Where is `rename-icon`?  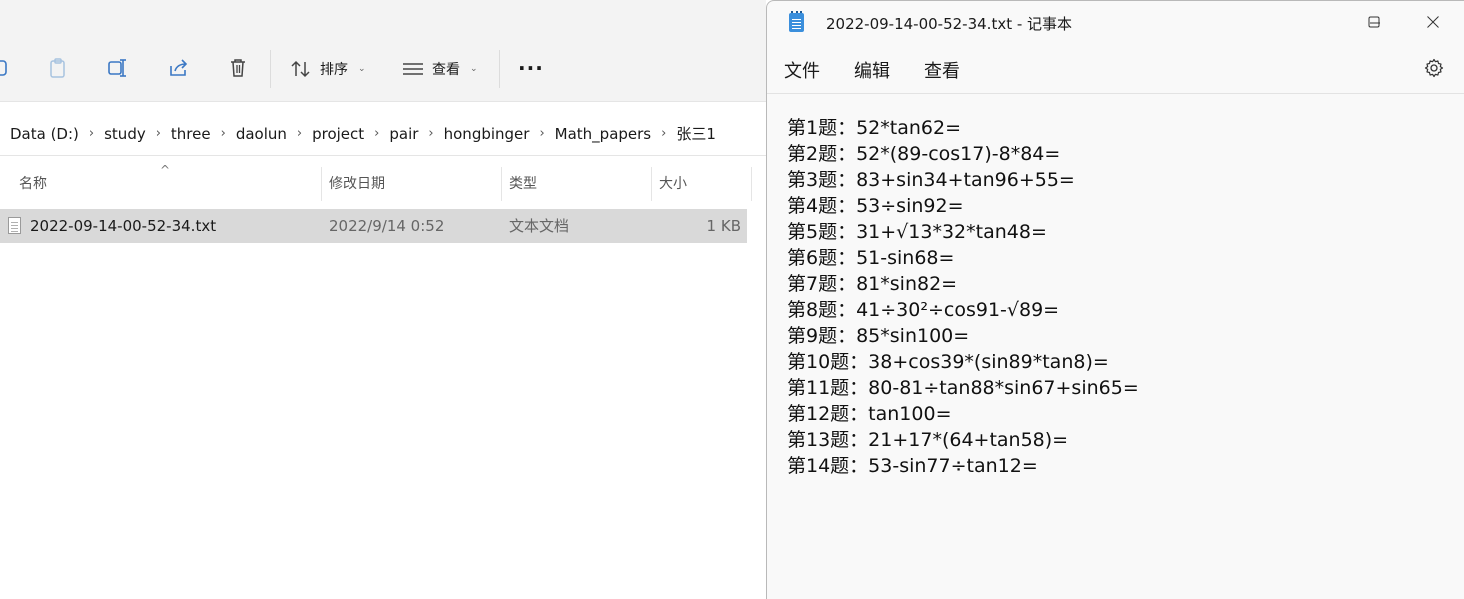
rename-icon is located at coordinates (118, 68).